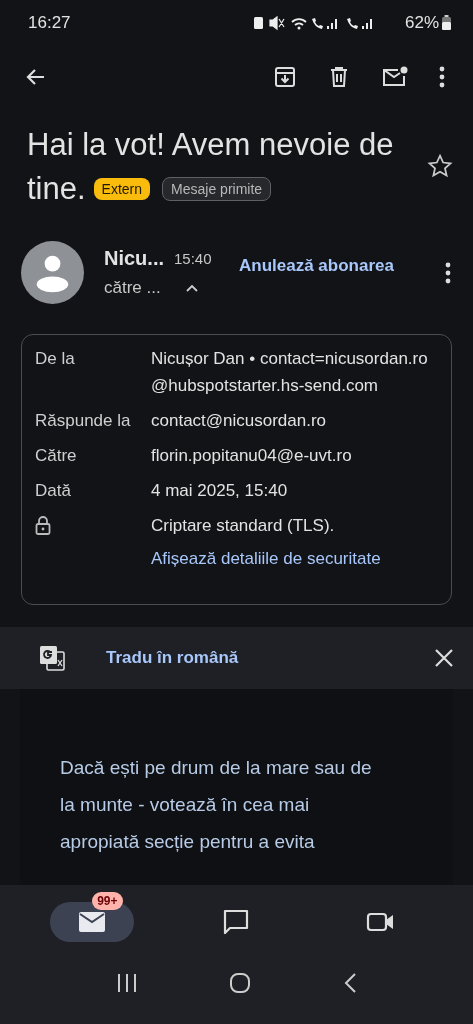  I want to click on detail-value: 4 mai 2025, 15:40, so click(220, 491).